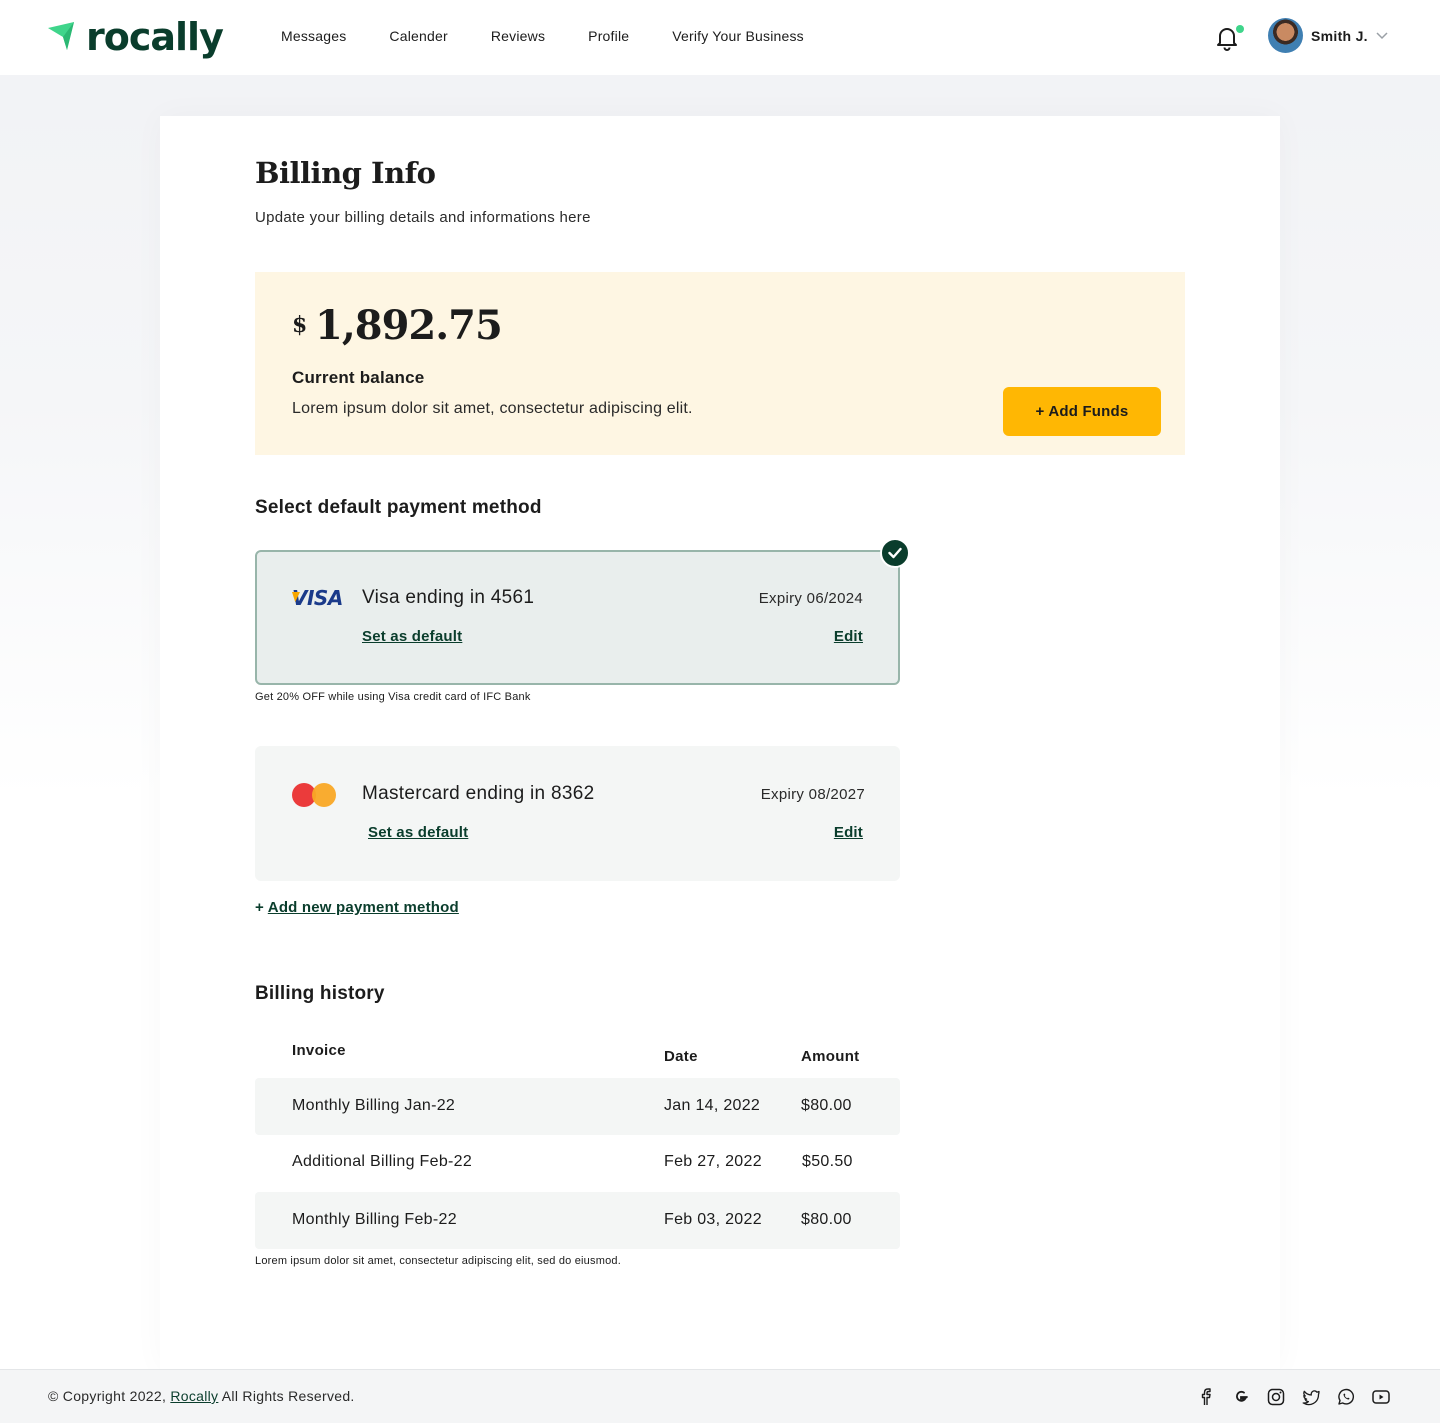 Image resolution: width=1440 pixels, height=1423 pixels. I want to click on invoice-cell: Monthly Billing Feb-22, so click(374, 1219).